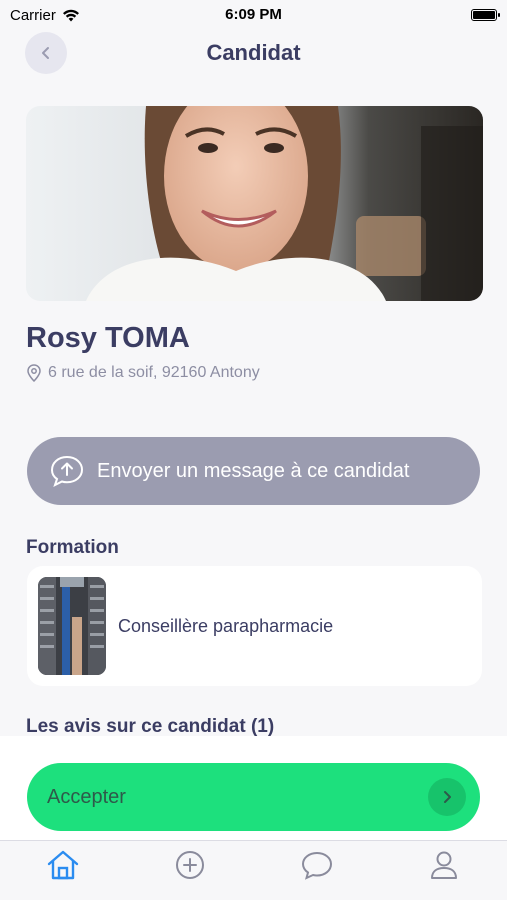 Image resolution: width=507 pixels, height=900 pixels. I want to click on tab-messages, so click(317, 865).